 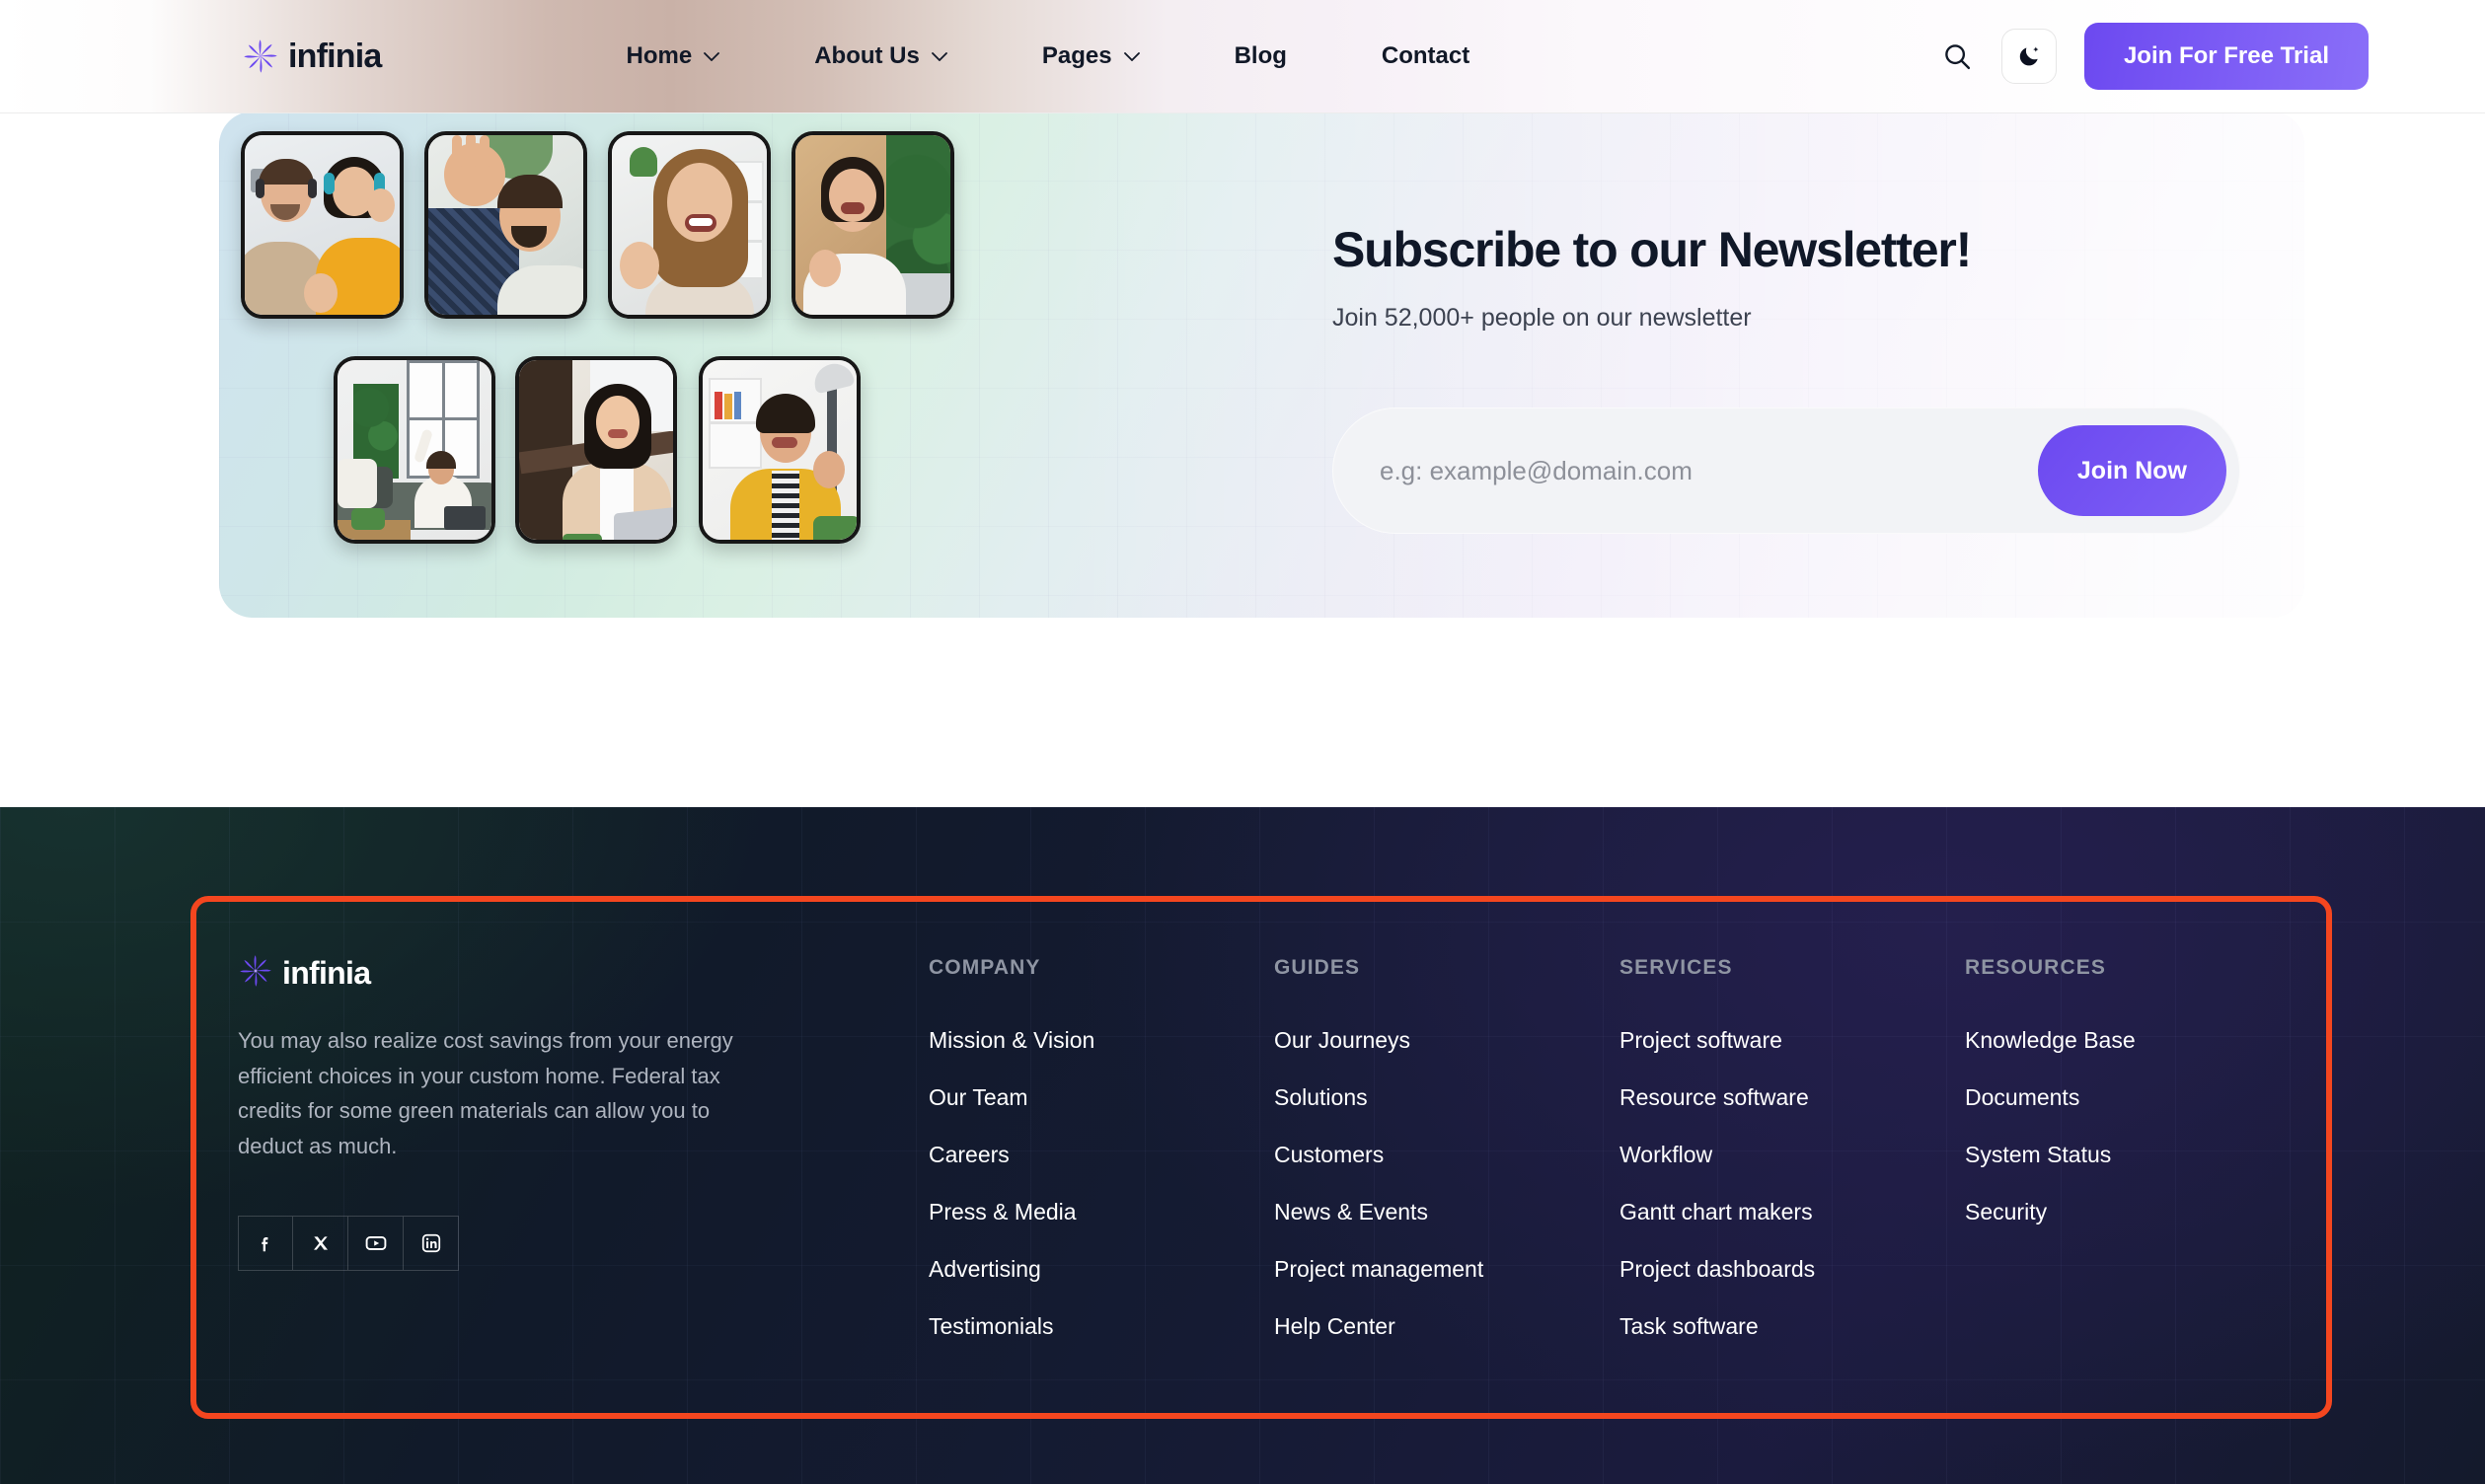 I want to click on footer-link: Gantt chart makers, so click(x=1792, y=1212).